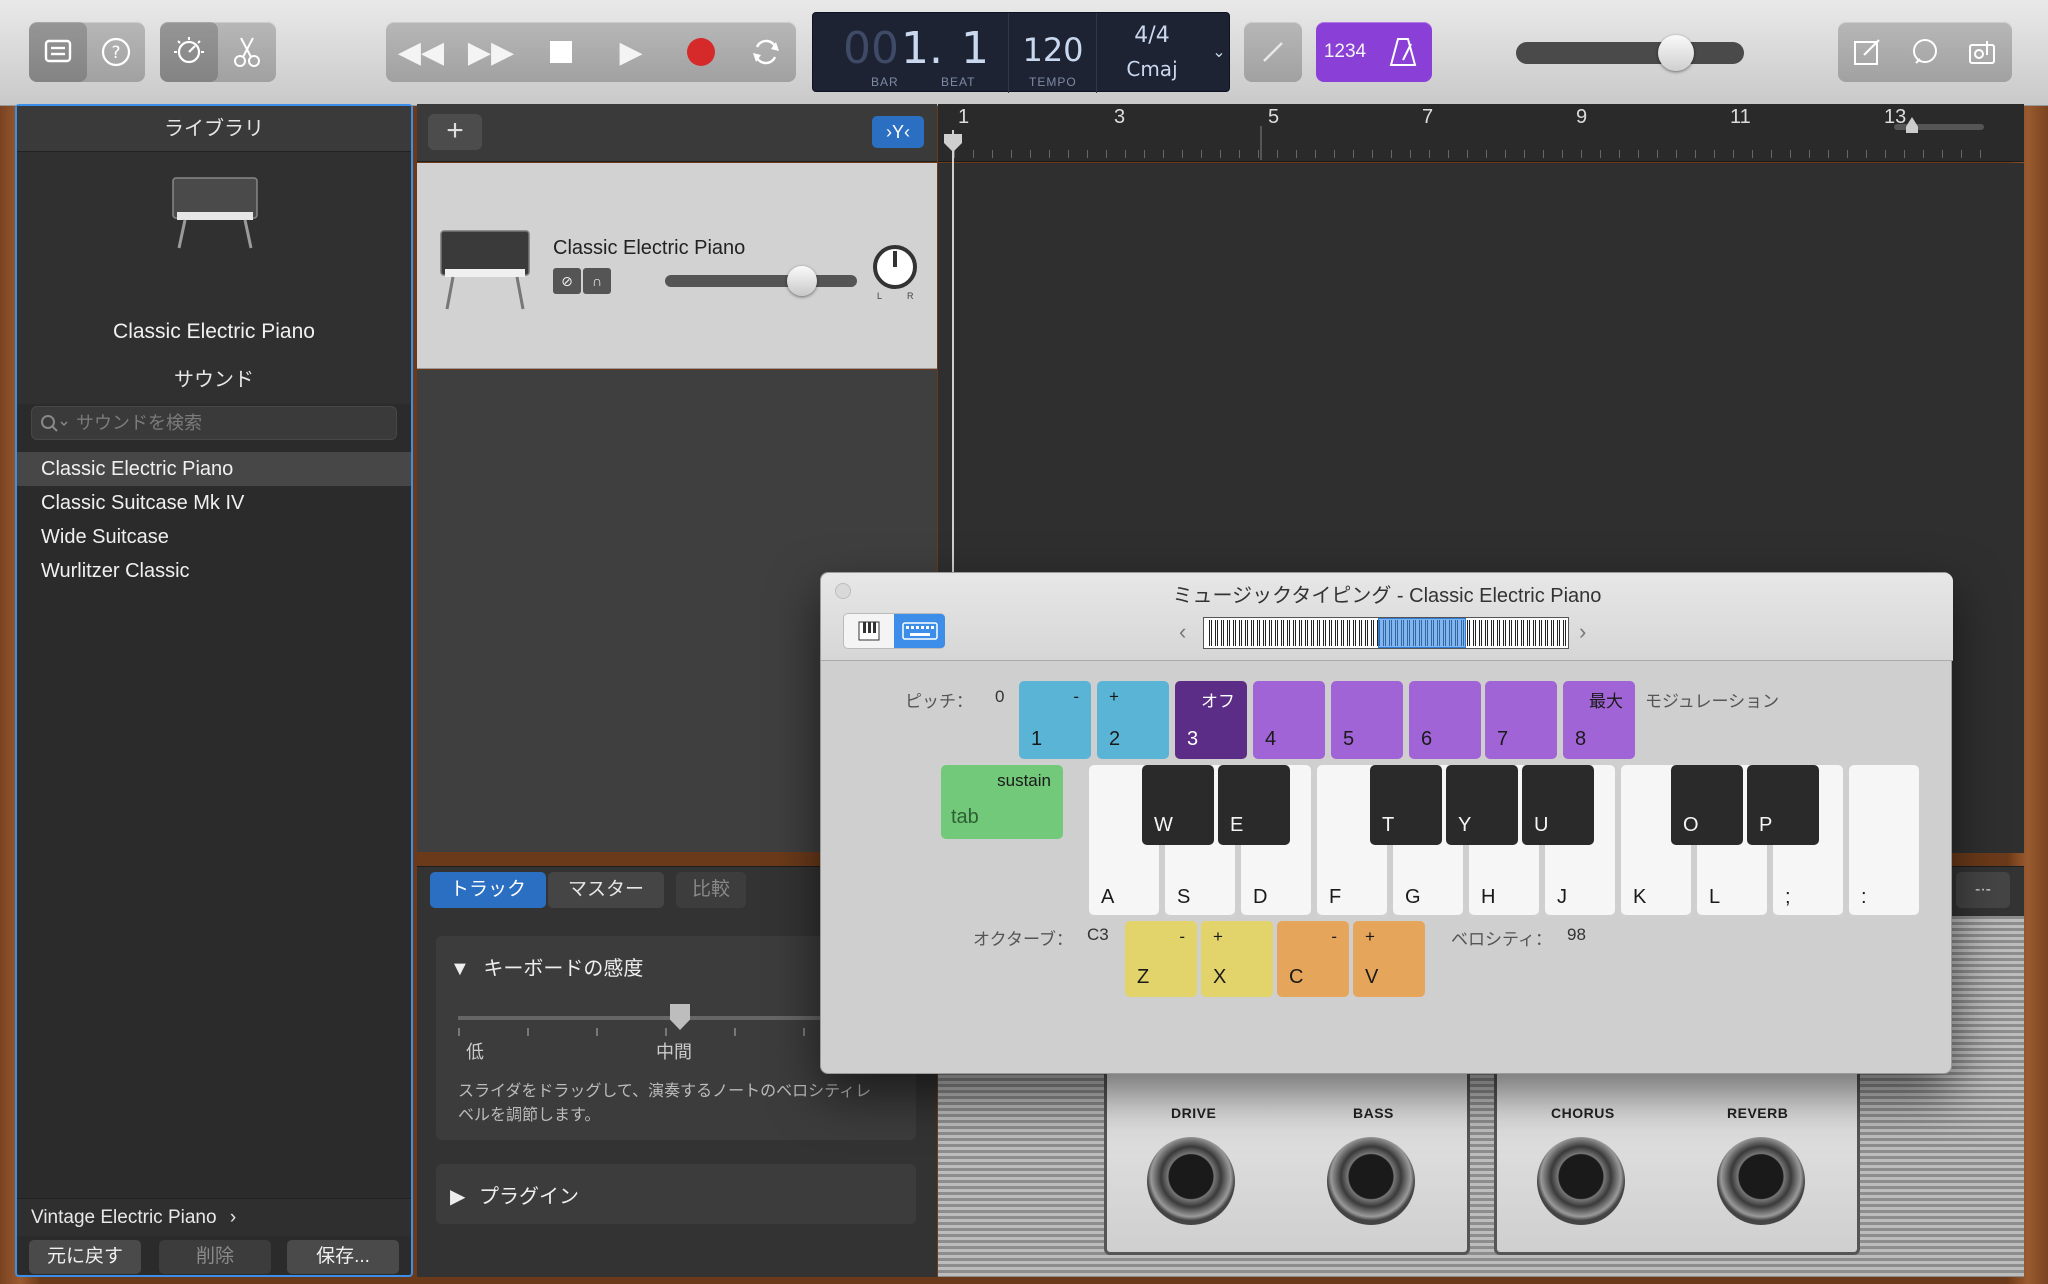 This screenshot has height=1284, width=2048. Describe the element at coordinates (1133, 720) in the screenshot. I see `pitch-up-key: +2` at that location.